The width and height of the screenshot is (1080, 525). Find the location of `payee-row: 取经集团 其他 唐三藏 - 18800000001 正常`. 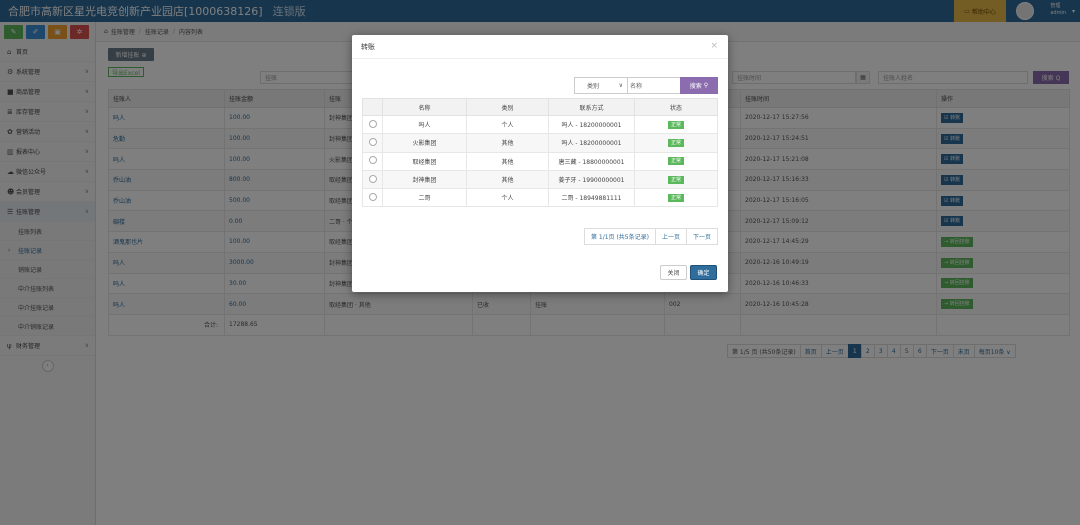

payee-row: 取经集团 其他 唐三藏 - 18800000001 正常 is located at coordinates (540, 161).